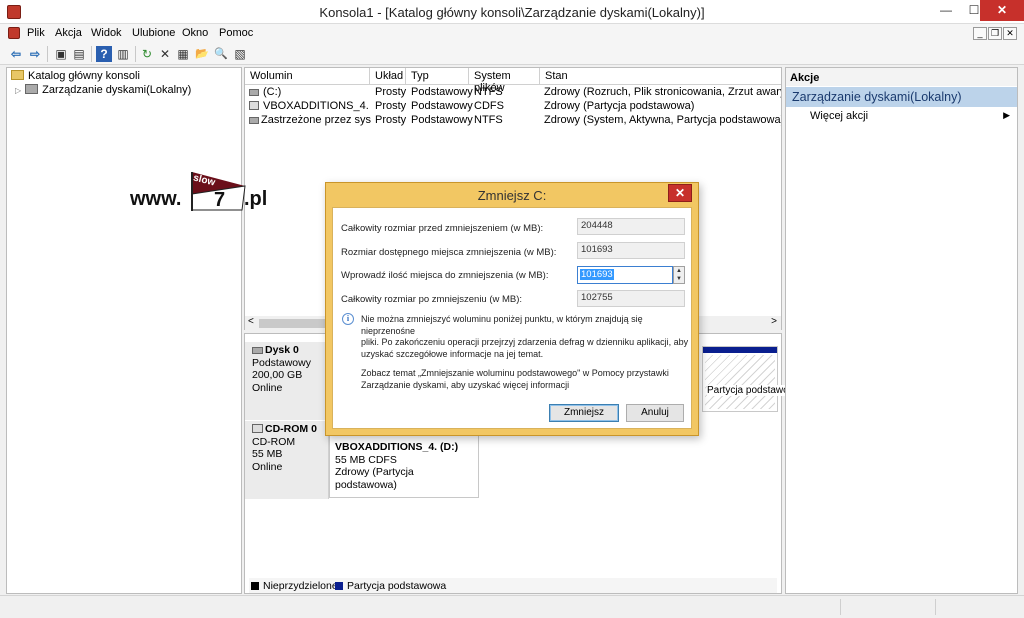 This screenshot has width=1024, height=618. Describe the element at coordinates (437, 76) in the screenshot. I see `column-header-type: Typ` at that location.